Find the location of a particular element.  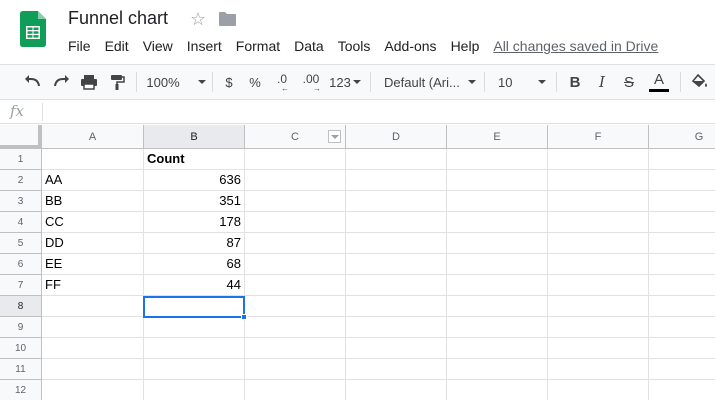

cell-d10 is located at coordinates (396, 348).